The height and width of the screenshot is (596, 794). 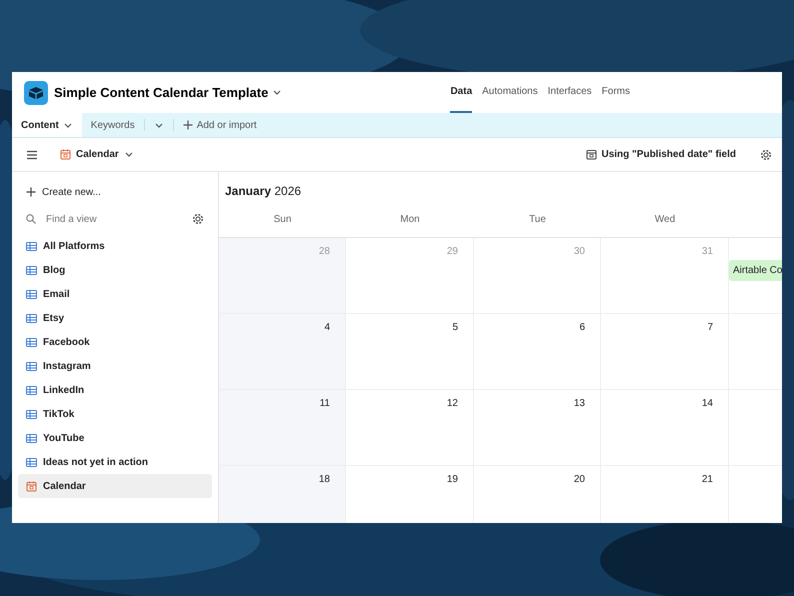 What do you see at coordinates (115, 318) in the screenshot?
I see `view-item: Etsy` at bounding box center [115, 318].